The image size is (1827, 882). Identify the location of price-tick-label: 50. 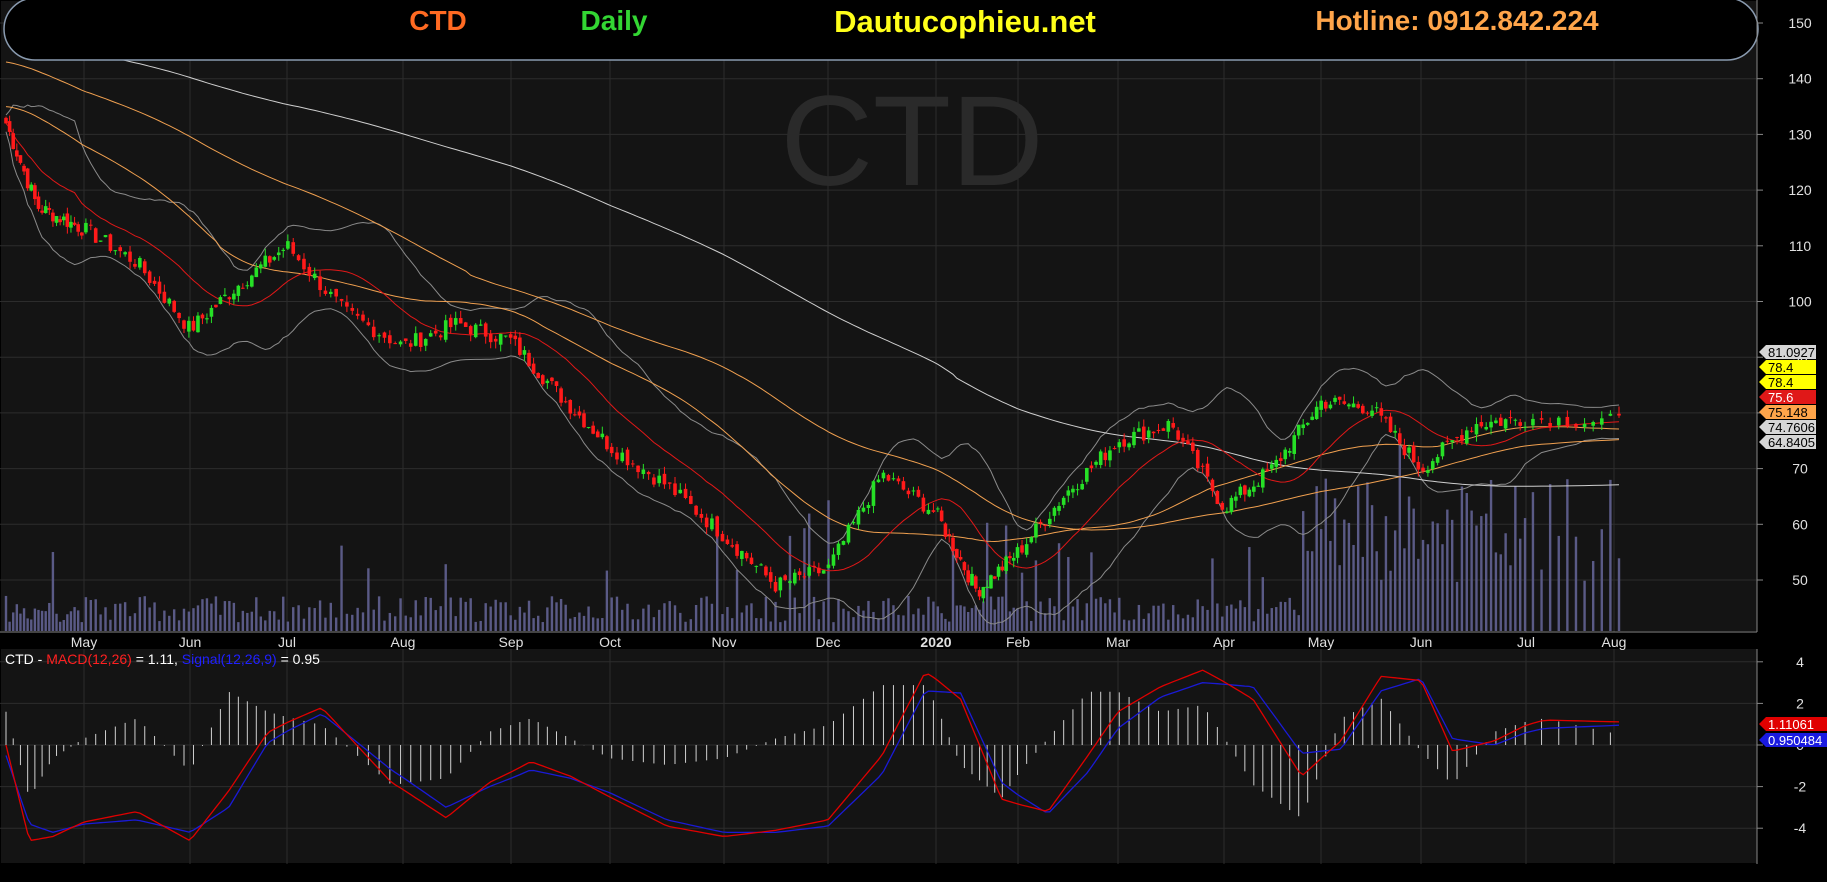
(1800, 580).